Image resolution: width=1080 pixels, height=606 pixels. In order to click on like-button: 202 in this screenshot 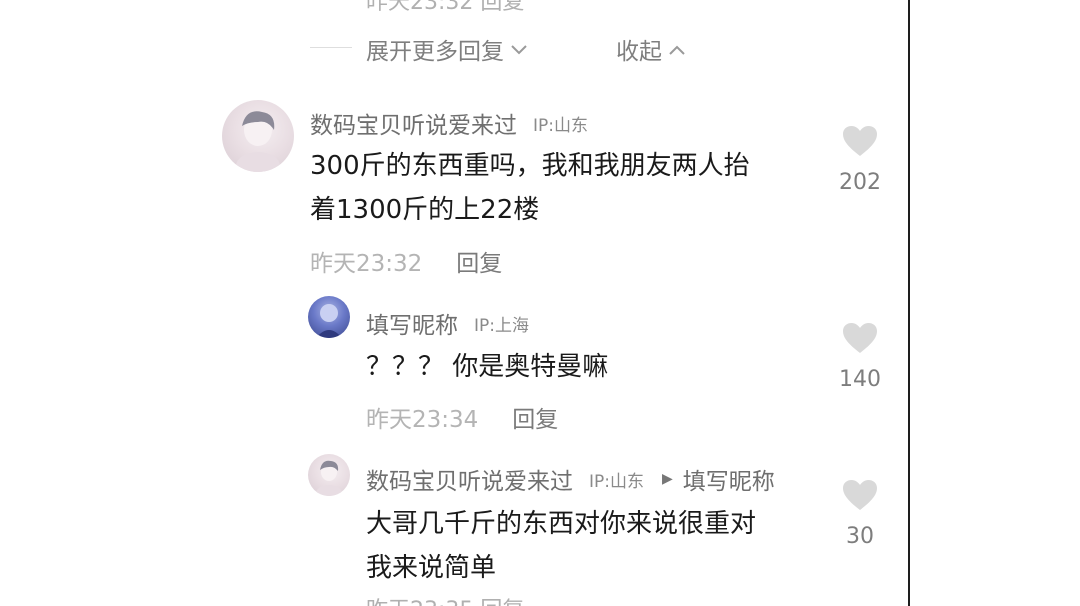, I will do `click(860, 159)`.